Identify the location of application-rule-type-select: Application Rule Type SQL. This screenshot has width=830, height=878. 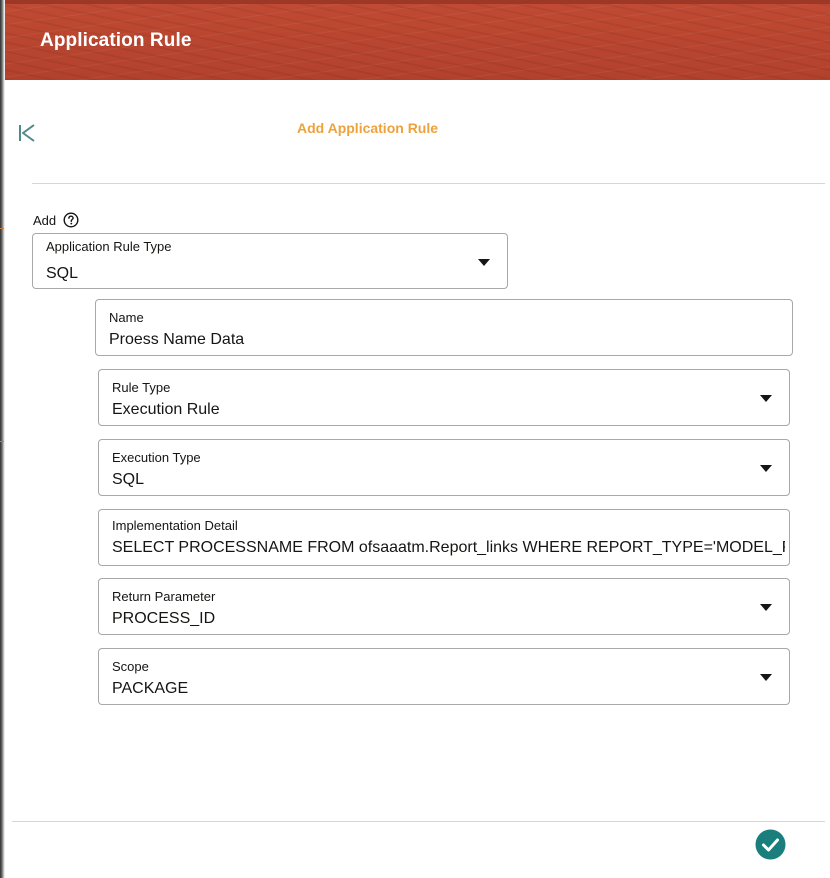
(270, 261).